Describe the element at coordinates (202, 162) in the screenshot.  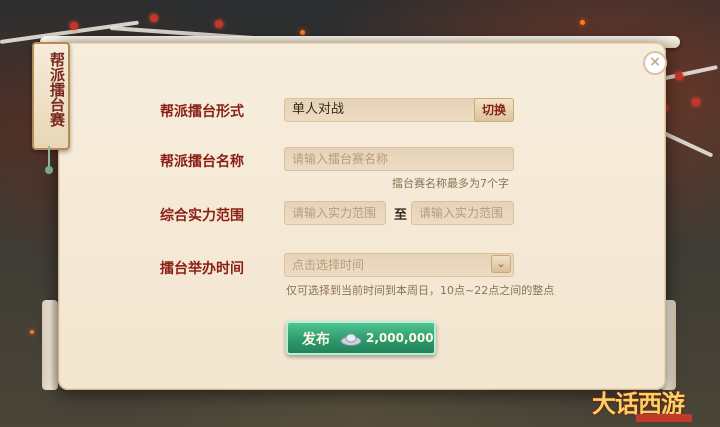
I see `name-label: 帮派擂台名称` at that location.